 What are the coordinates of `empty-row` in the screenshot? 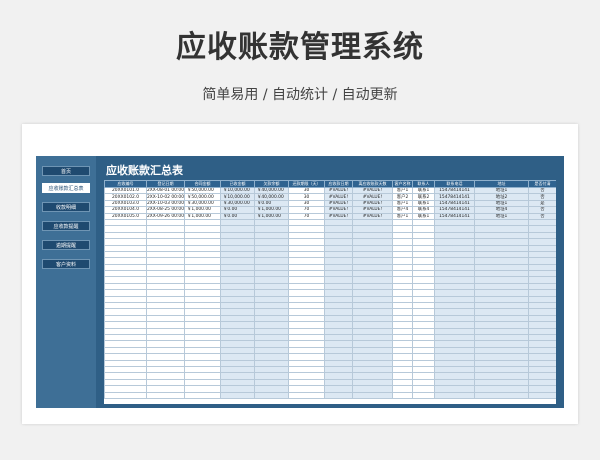 It's located at (330, 395).